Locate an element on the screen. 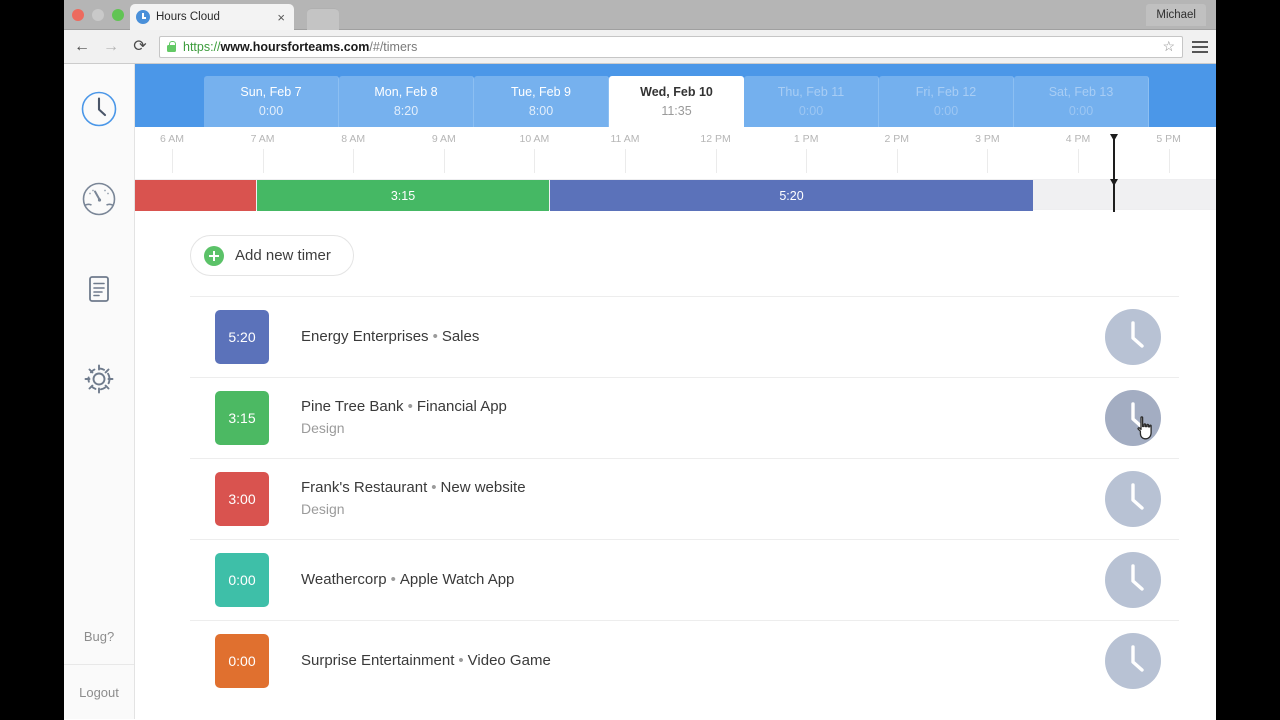  timer-duration-text: 0:00 is located at coordinates (242, 661).